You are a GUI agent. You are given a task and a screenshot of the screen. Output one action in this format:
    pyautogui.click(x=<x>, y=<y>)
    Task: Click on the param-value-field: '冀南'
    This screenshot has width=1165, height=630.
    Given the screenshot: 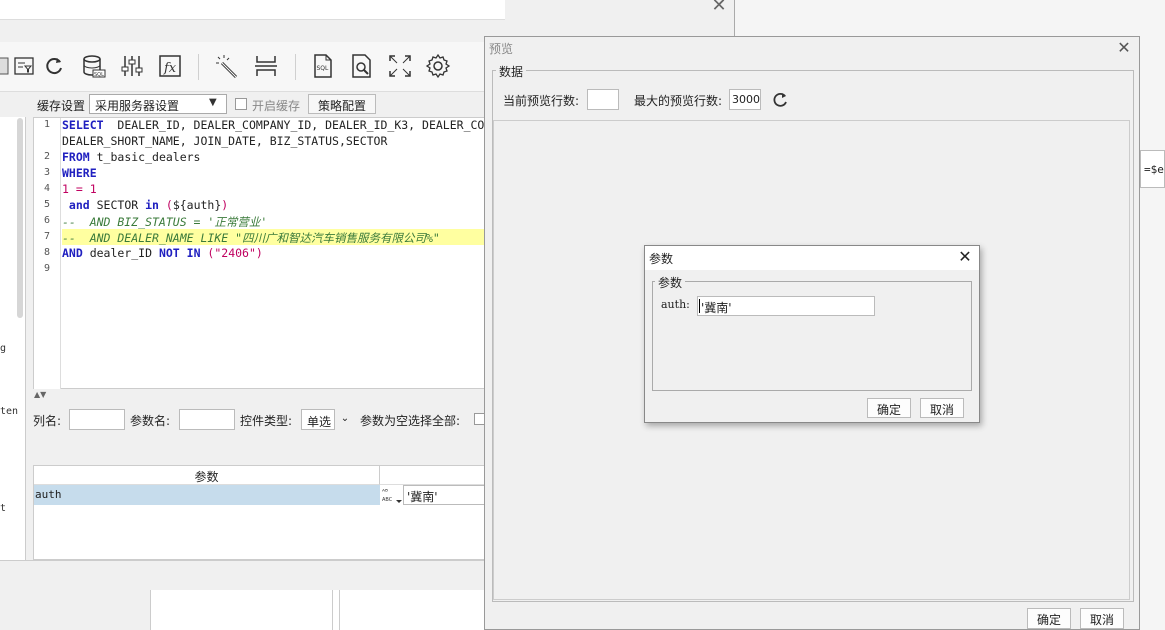 What is the action you would take?
    pyautogui.click(x=444, y=495)
    